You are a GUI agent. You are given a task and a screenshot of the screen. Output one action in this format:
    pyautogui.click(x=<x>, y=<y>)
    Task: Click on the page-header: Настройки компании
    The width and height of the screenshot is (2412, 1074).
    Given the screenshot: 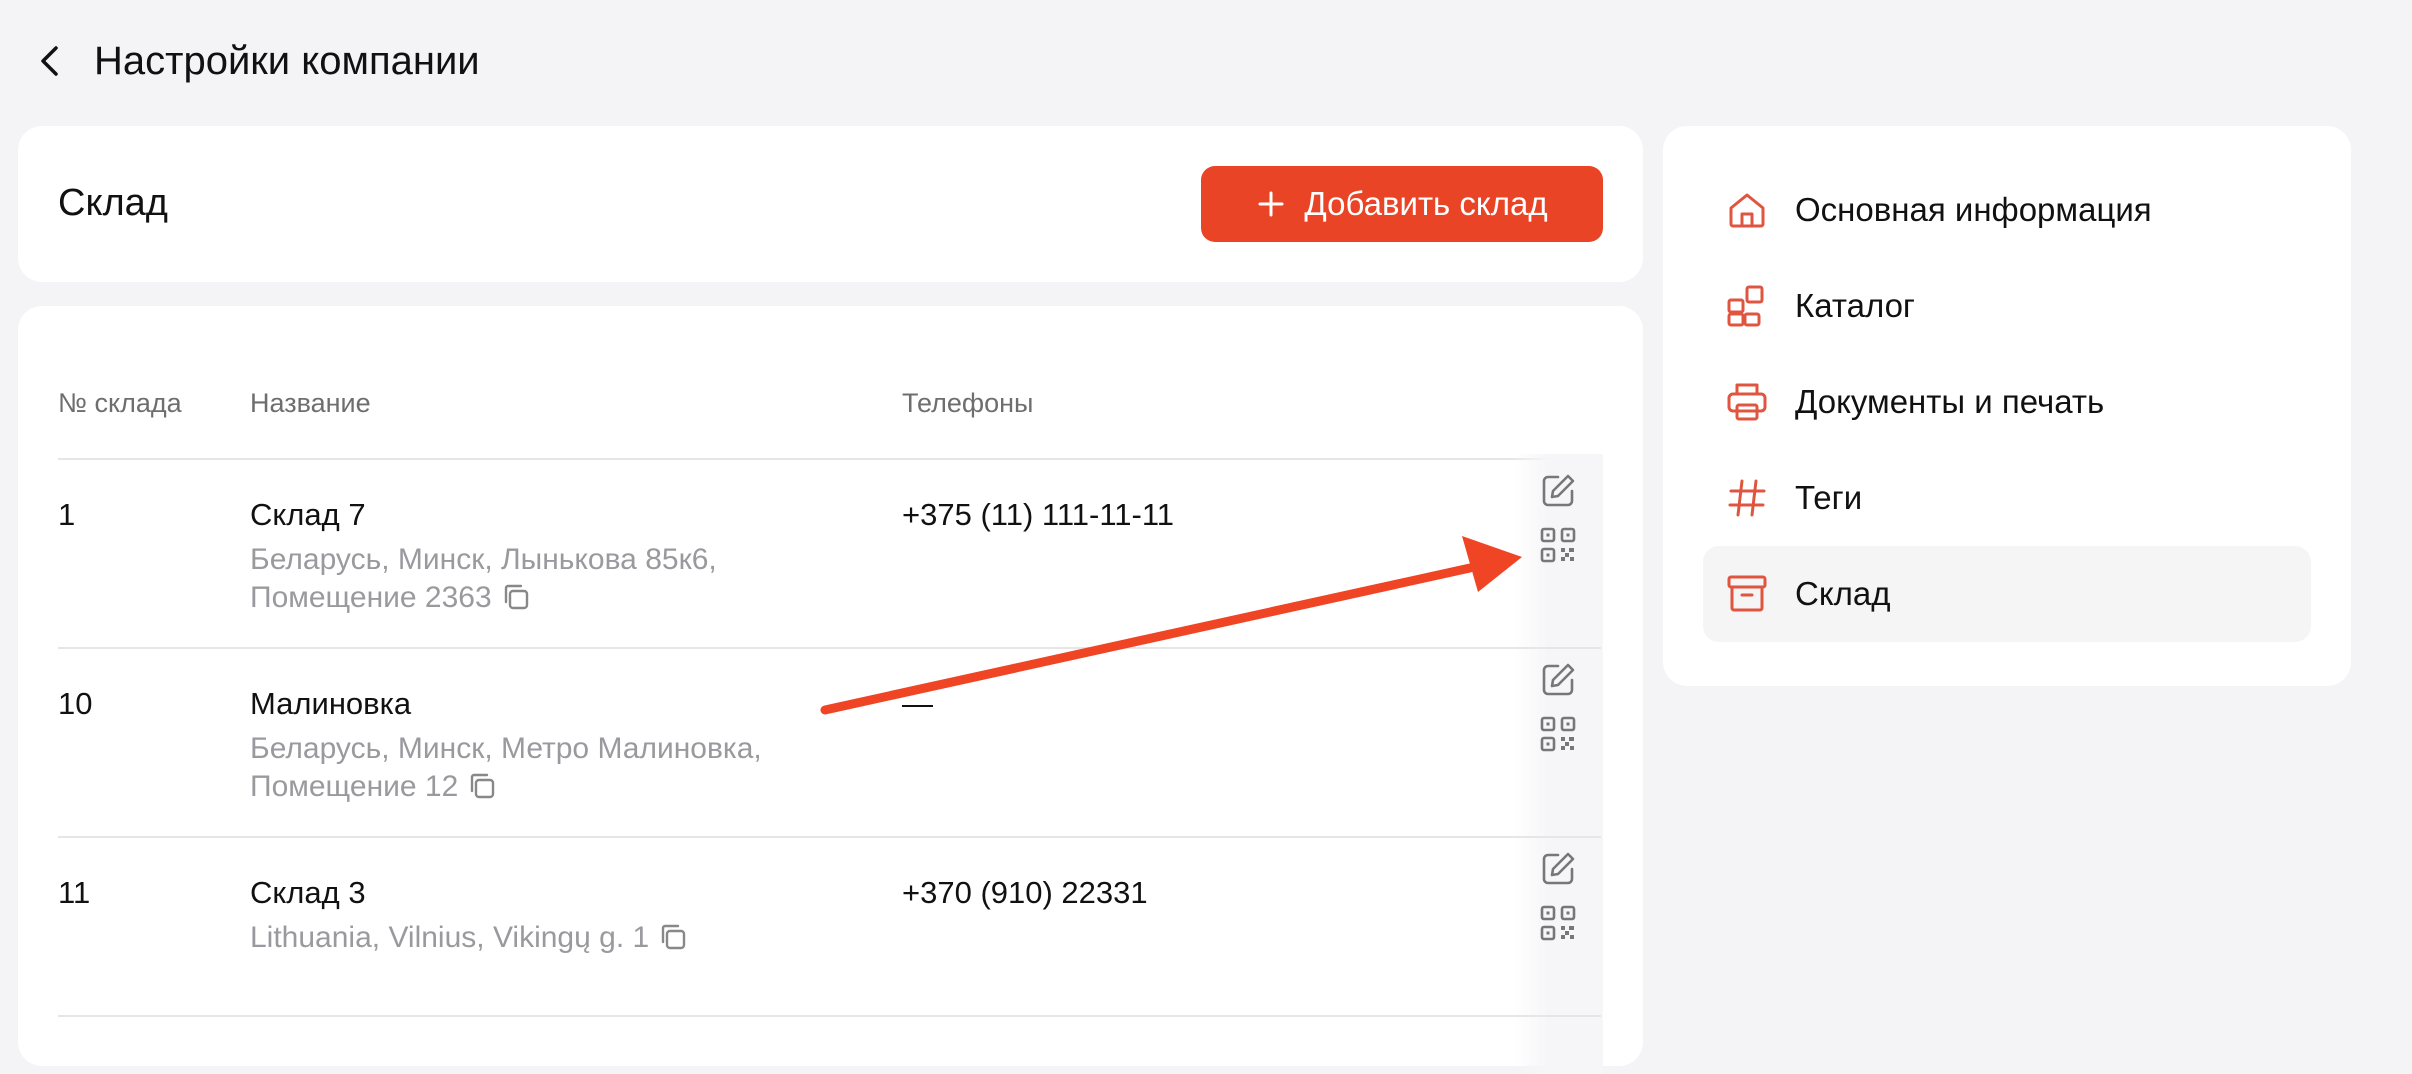 What is the action you would take?
    pyautogui.click(x=1206, y=60)
    